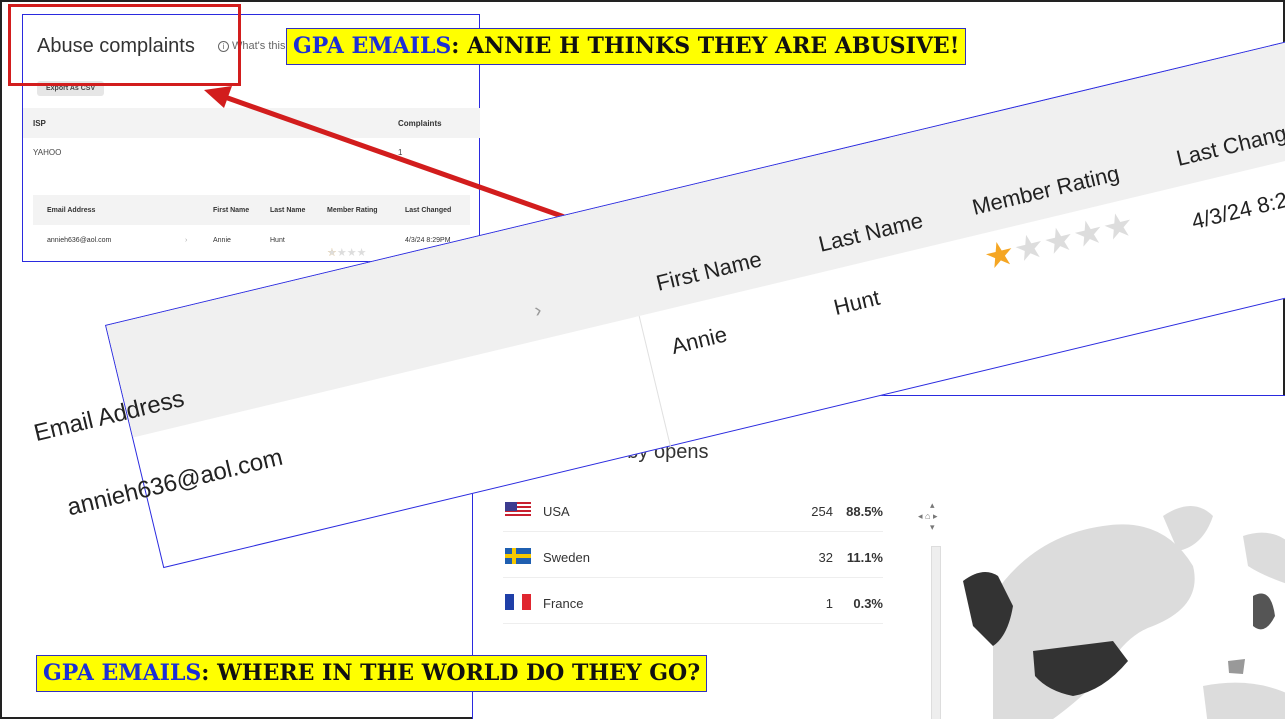 The image size is (1285, 719). Describe the element at coordinates (518, 602) in the screenshot. I see `france-flag-icon` at that location.